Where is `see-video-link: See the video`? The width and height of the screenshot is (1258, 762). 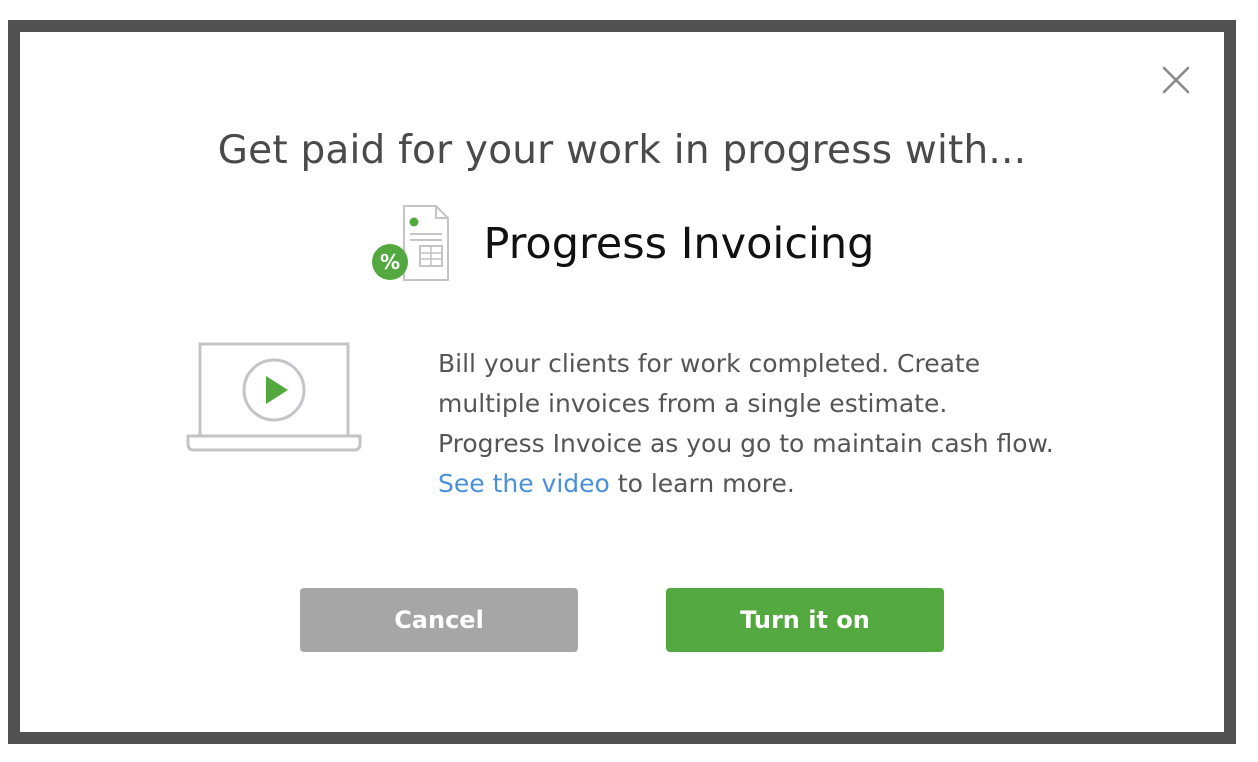 see-video-link: See the video is located at coordinates (524, 483).